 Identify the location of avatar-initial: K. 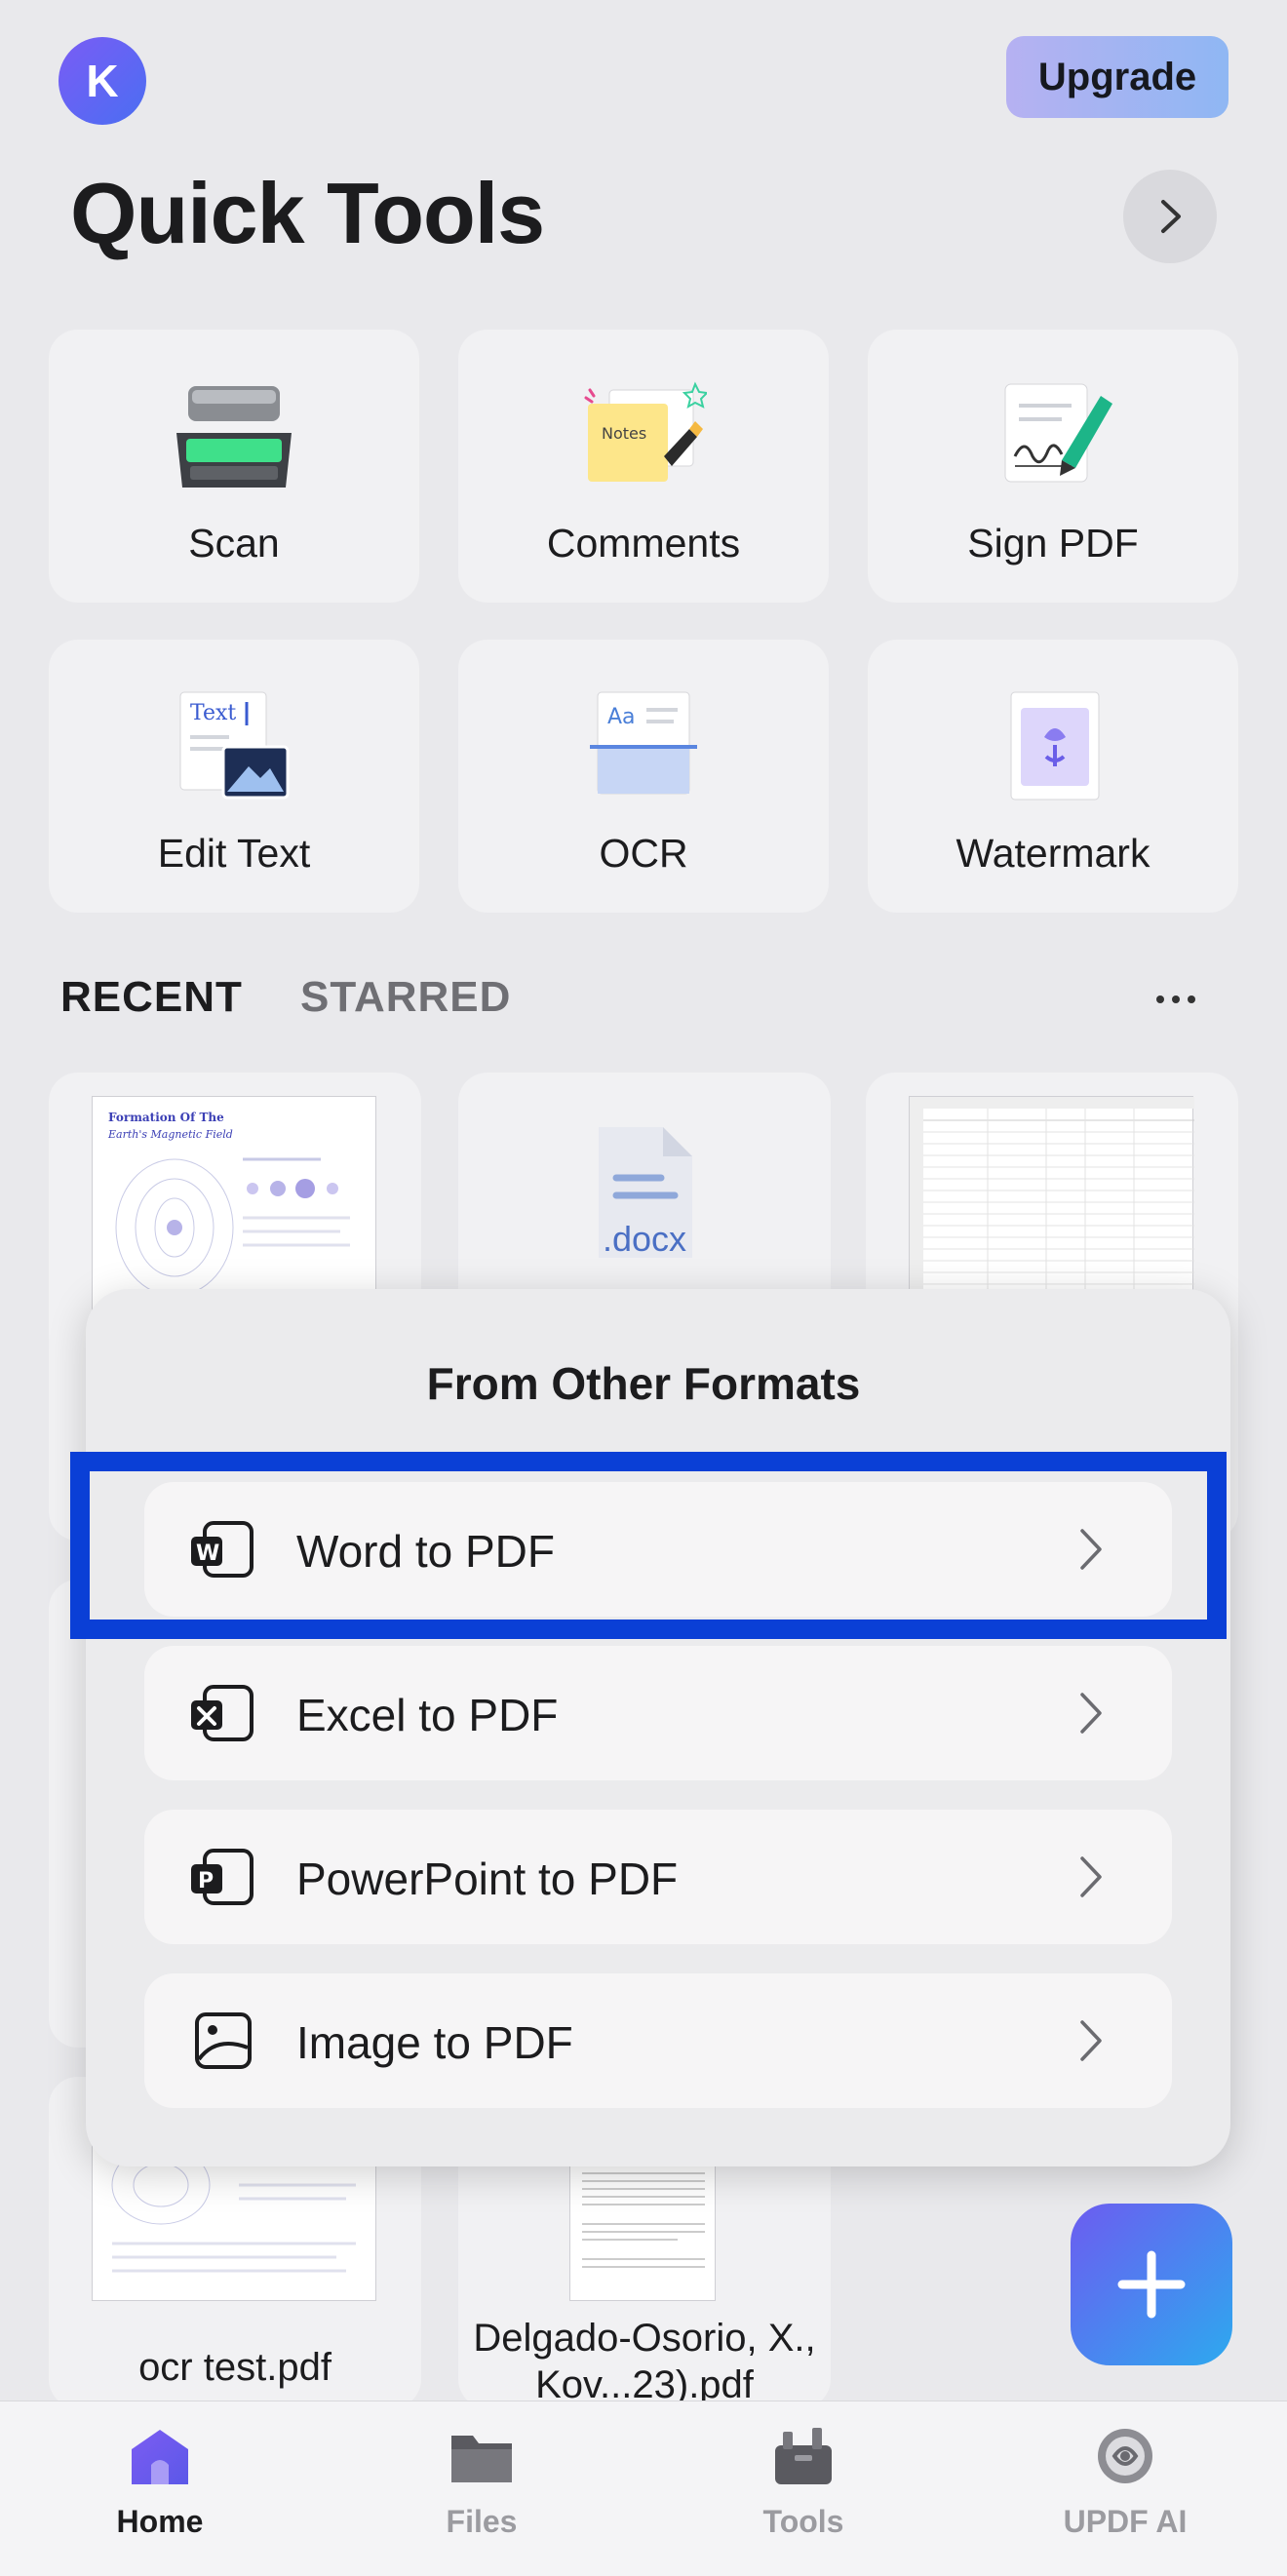
(102, 81).